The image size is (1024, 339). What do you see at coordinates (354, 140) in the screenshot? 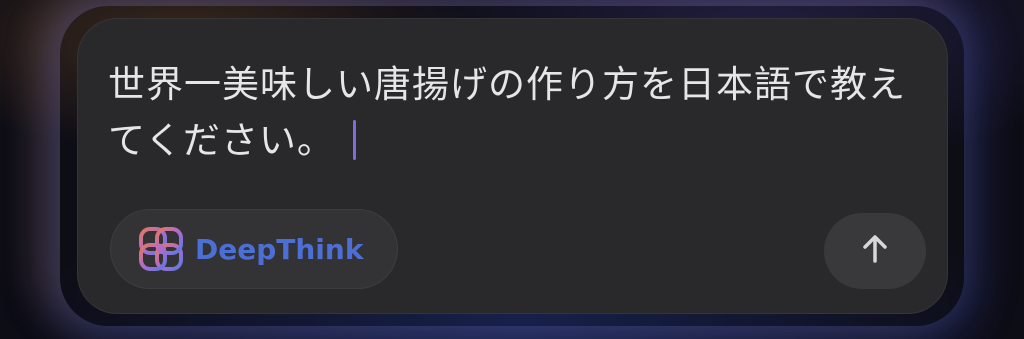
I see `text-caret` at bounding box center [354, 140].